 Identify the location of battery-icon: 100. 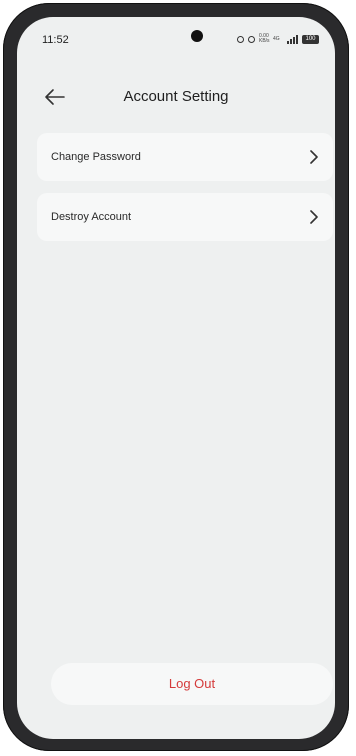
(310, 39).